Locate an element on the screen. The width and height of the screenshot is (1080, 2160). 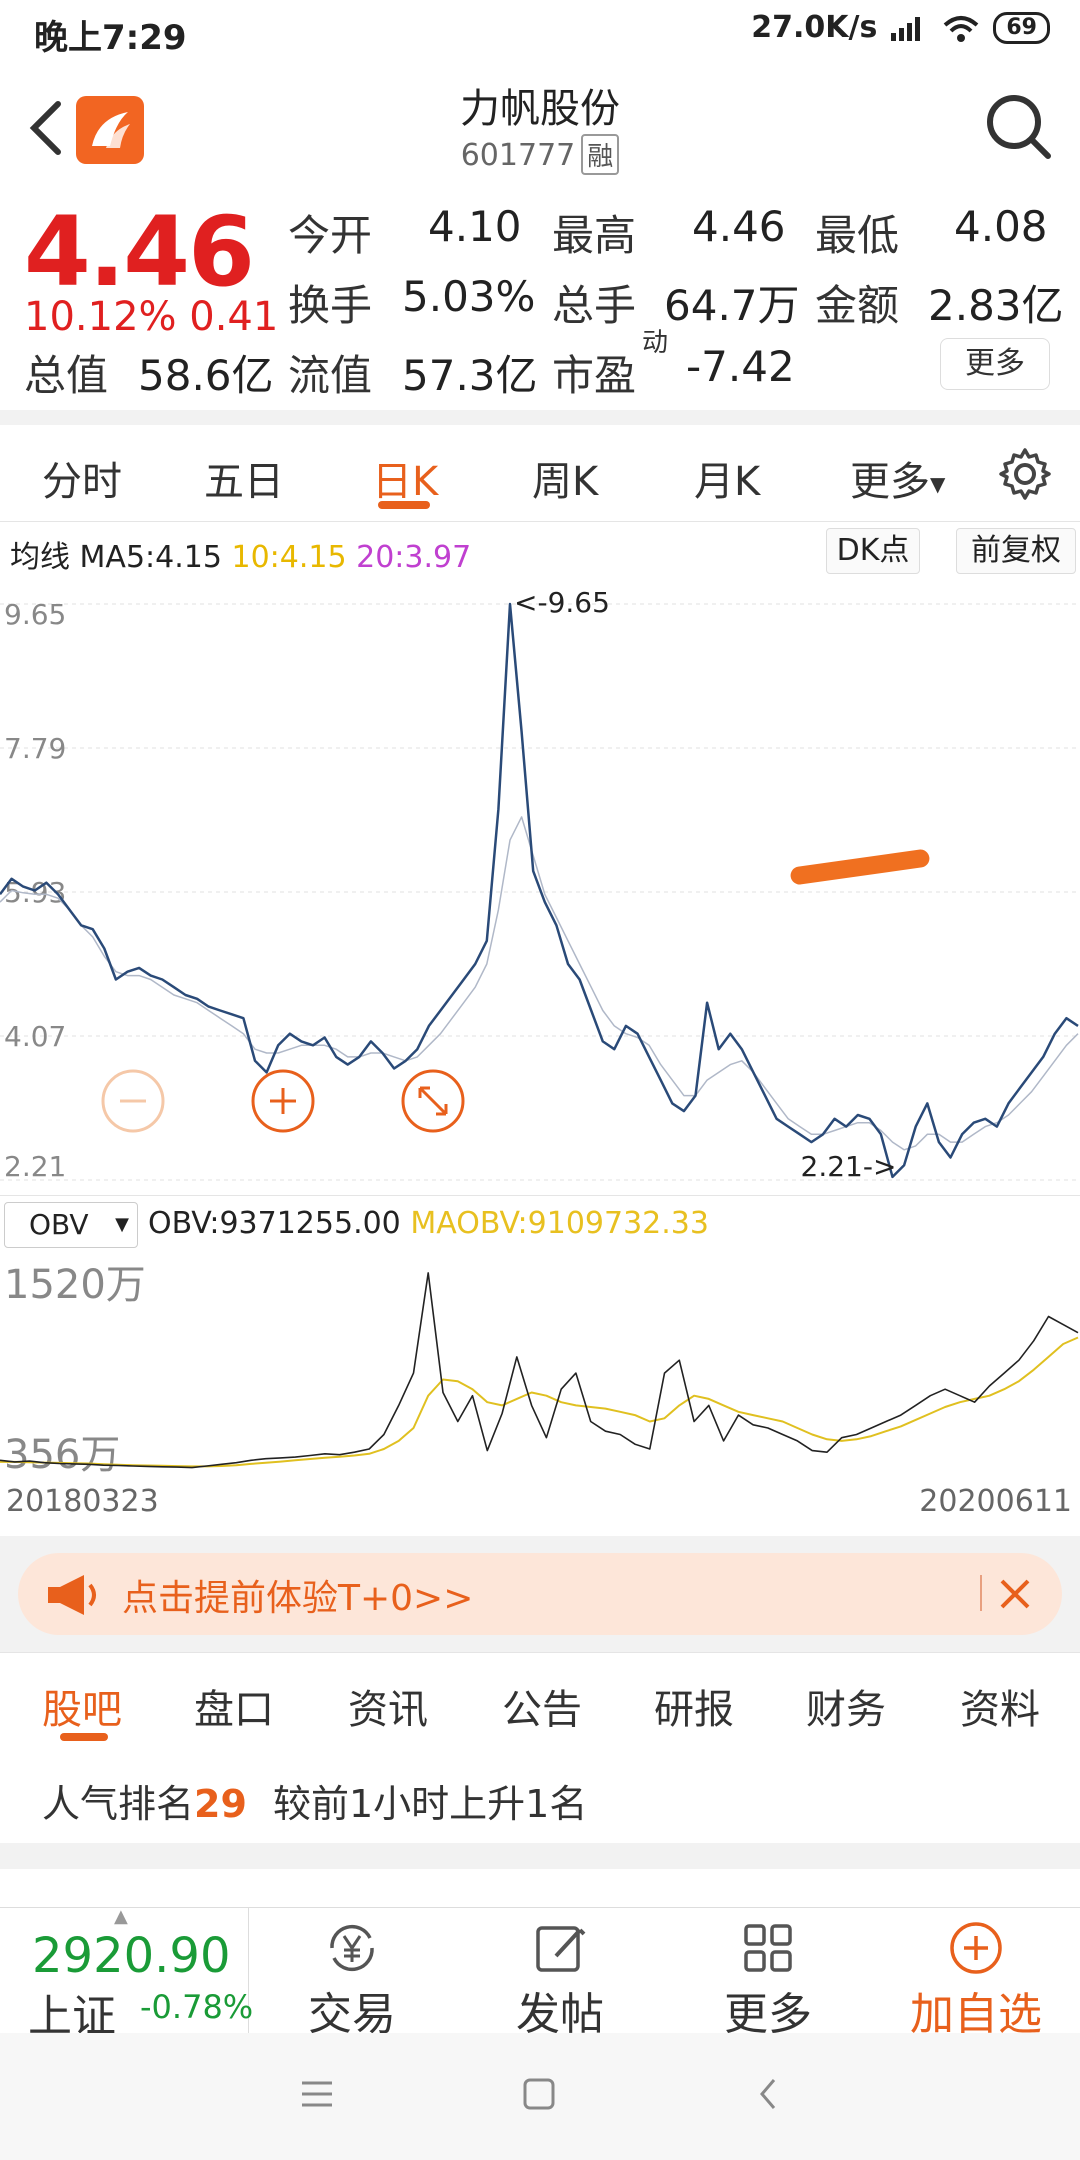
price-change: 10.12% 0.41 is located at coordinates (151, 317).